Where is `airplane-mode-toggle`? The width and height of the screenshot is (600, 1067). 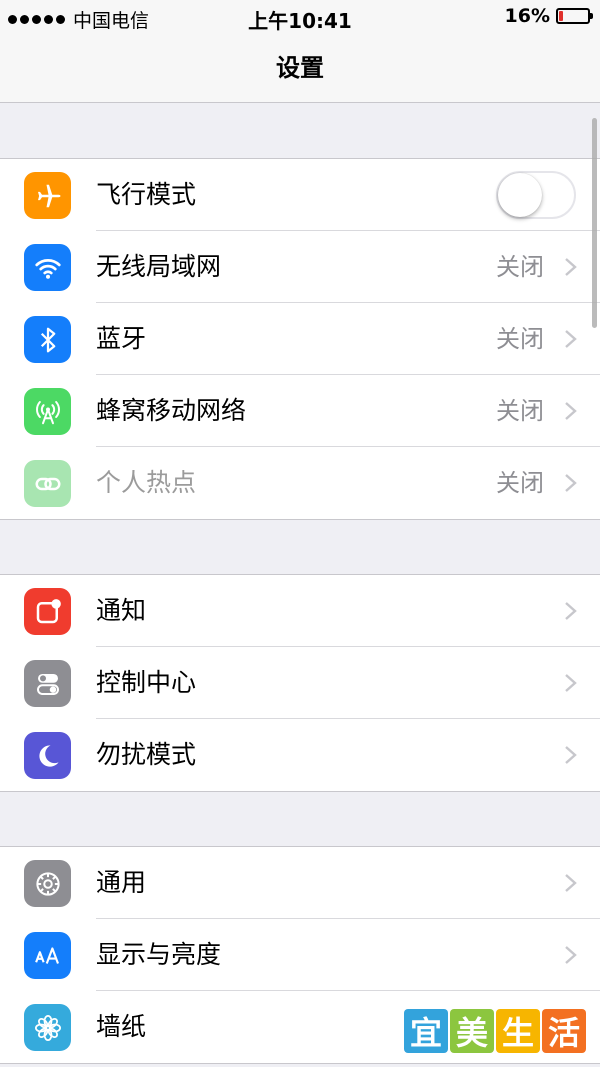 airplane-mode-toggle is located at coordinates (536, 195).